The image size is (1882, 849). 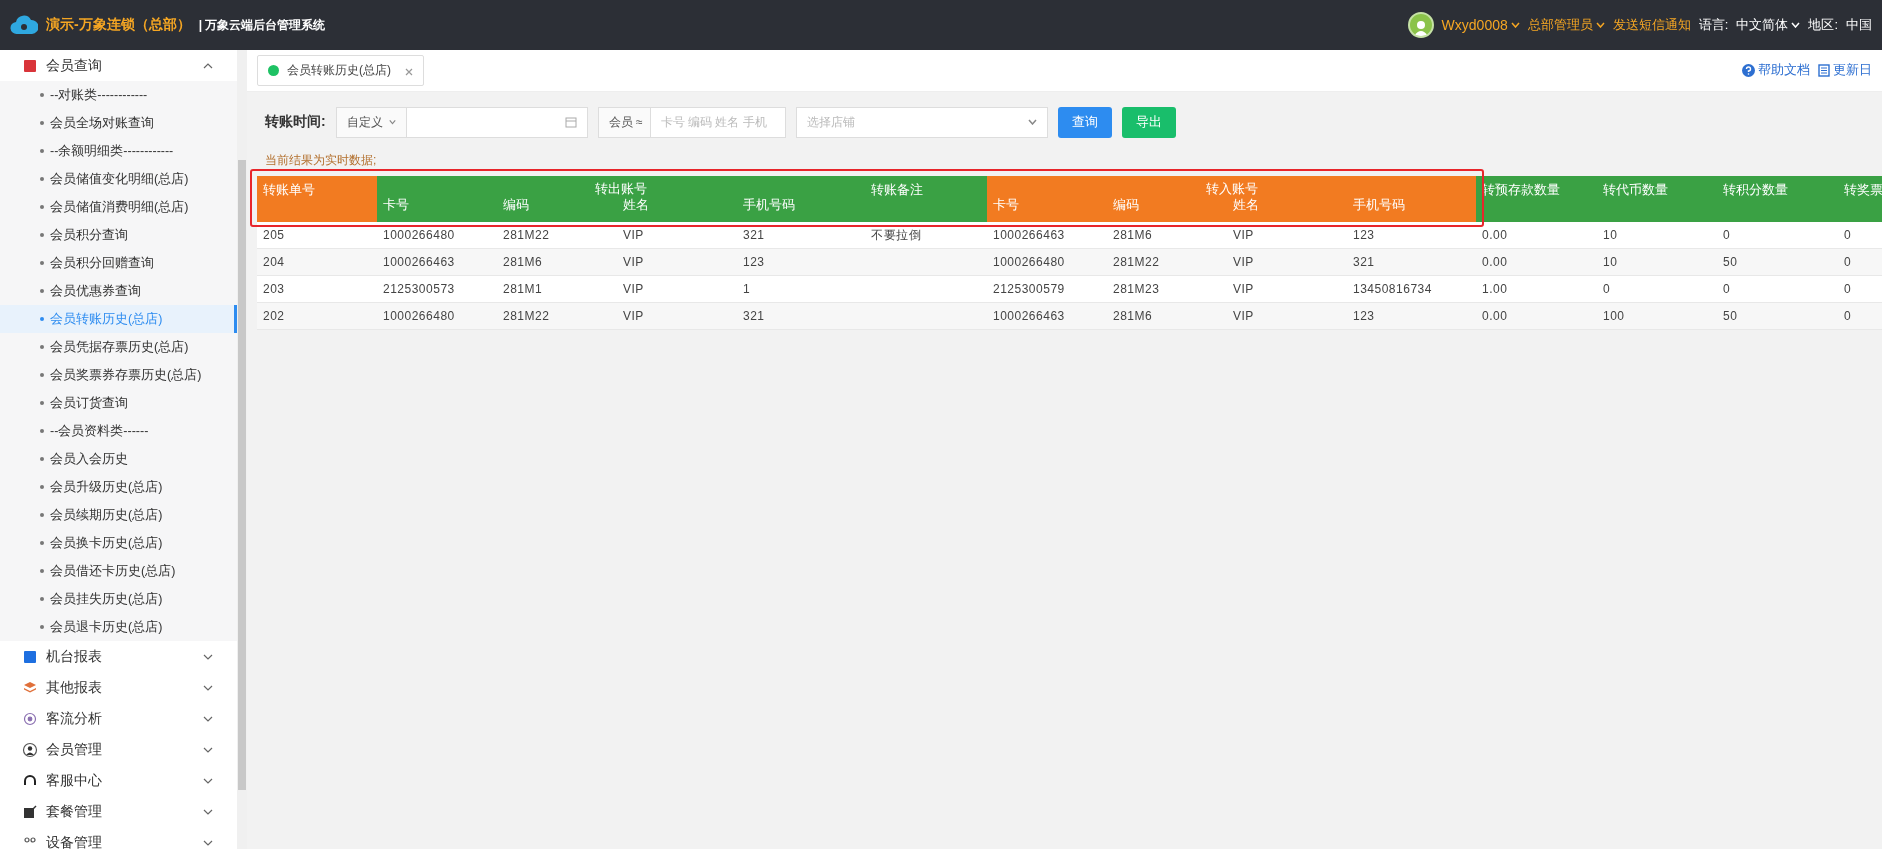 I want to click on sidebar-item: 会员订货查询, so click(x=118, y=403).